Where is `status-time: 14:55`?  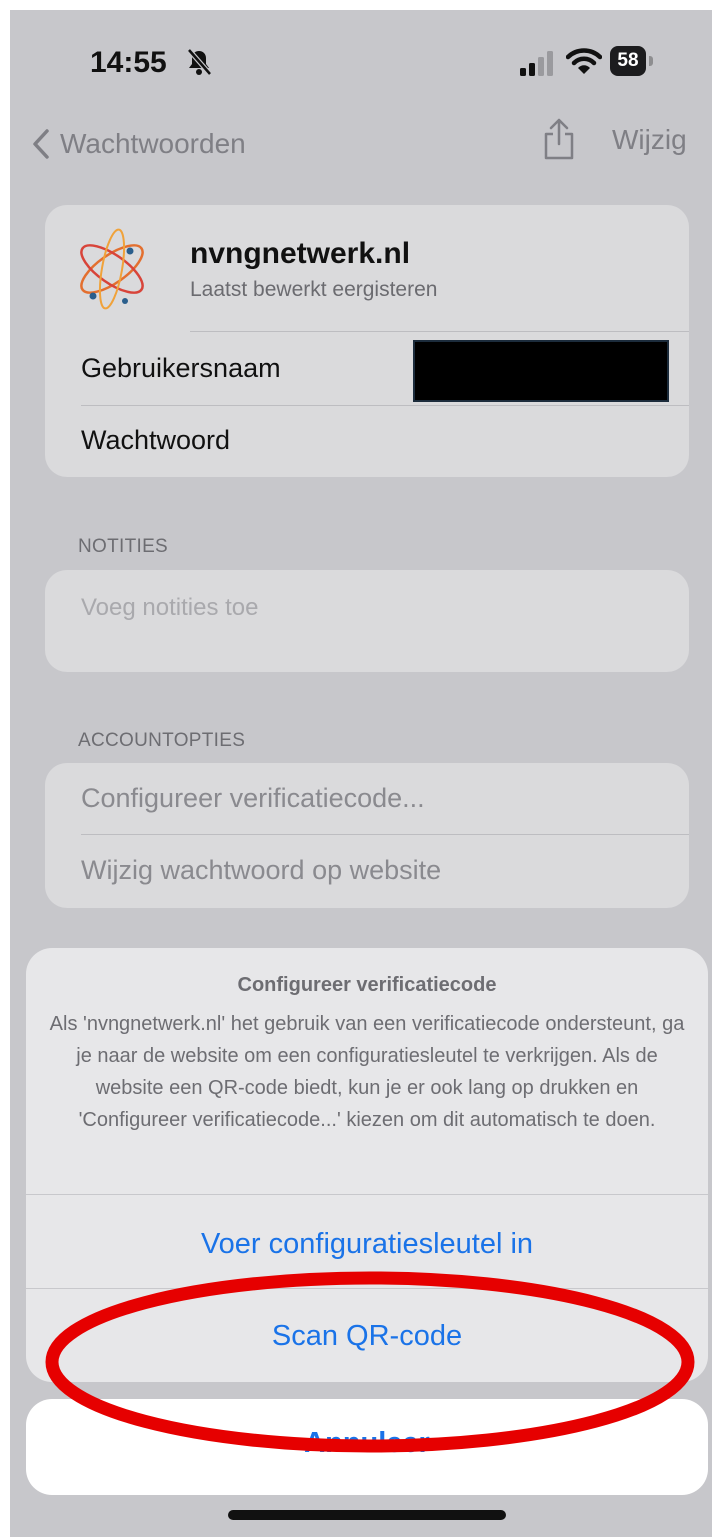 status-time: 14:55 is located at coordinates (128, 62).